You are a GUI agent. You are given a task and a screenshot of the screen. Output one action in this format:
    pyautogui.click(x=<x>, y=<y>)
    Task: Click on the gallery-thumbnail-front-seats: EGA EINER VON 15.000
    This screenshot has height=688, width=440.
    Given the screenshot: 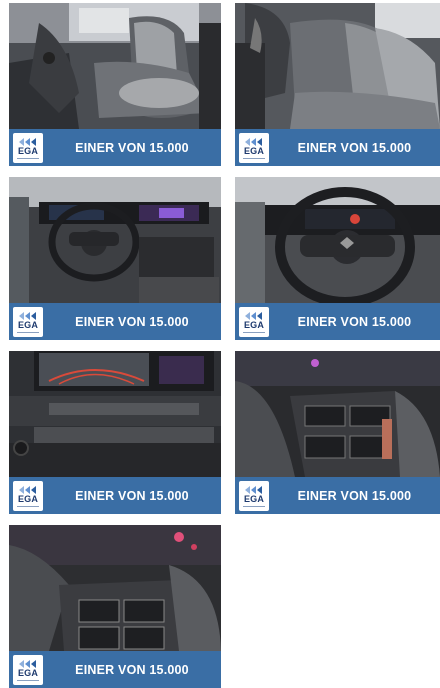 What is the action you would take?
    pyautogui.click(x=115, y=84)
    